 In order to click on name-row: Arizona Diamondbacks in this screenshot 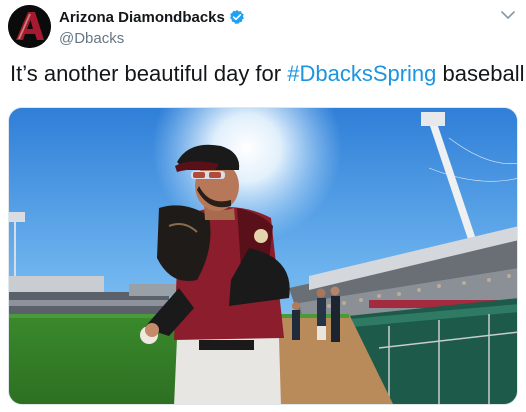, I will do `click(152, 17)`.